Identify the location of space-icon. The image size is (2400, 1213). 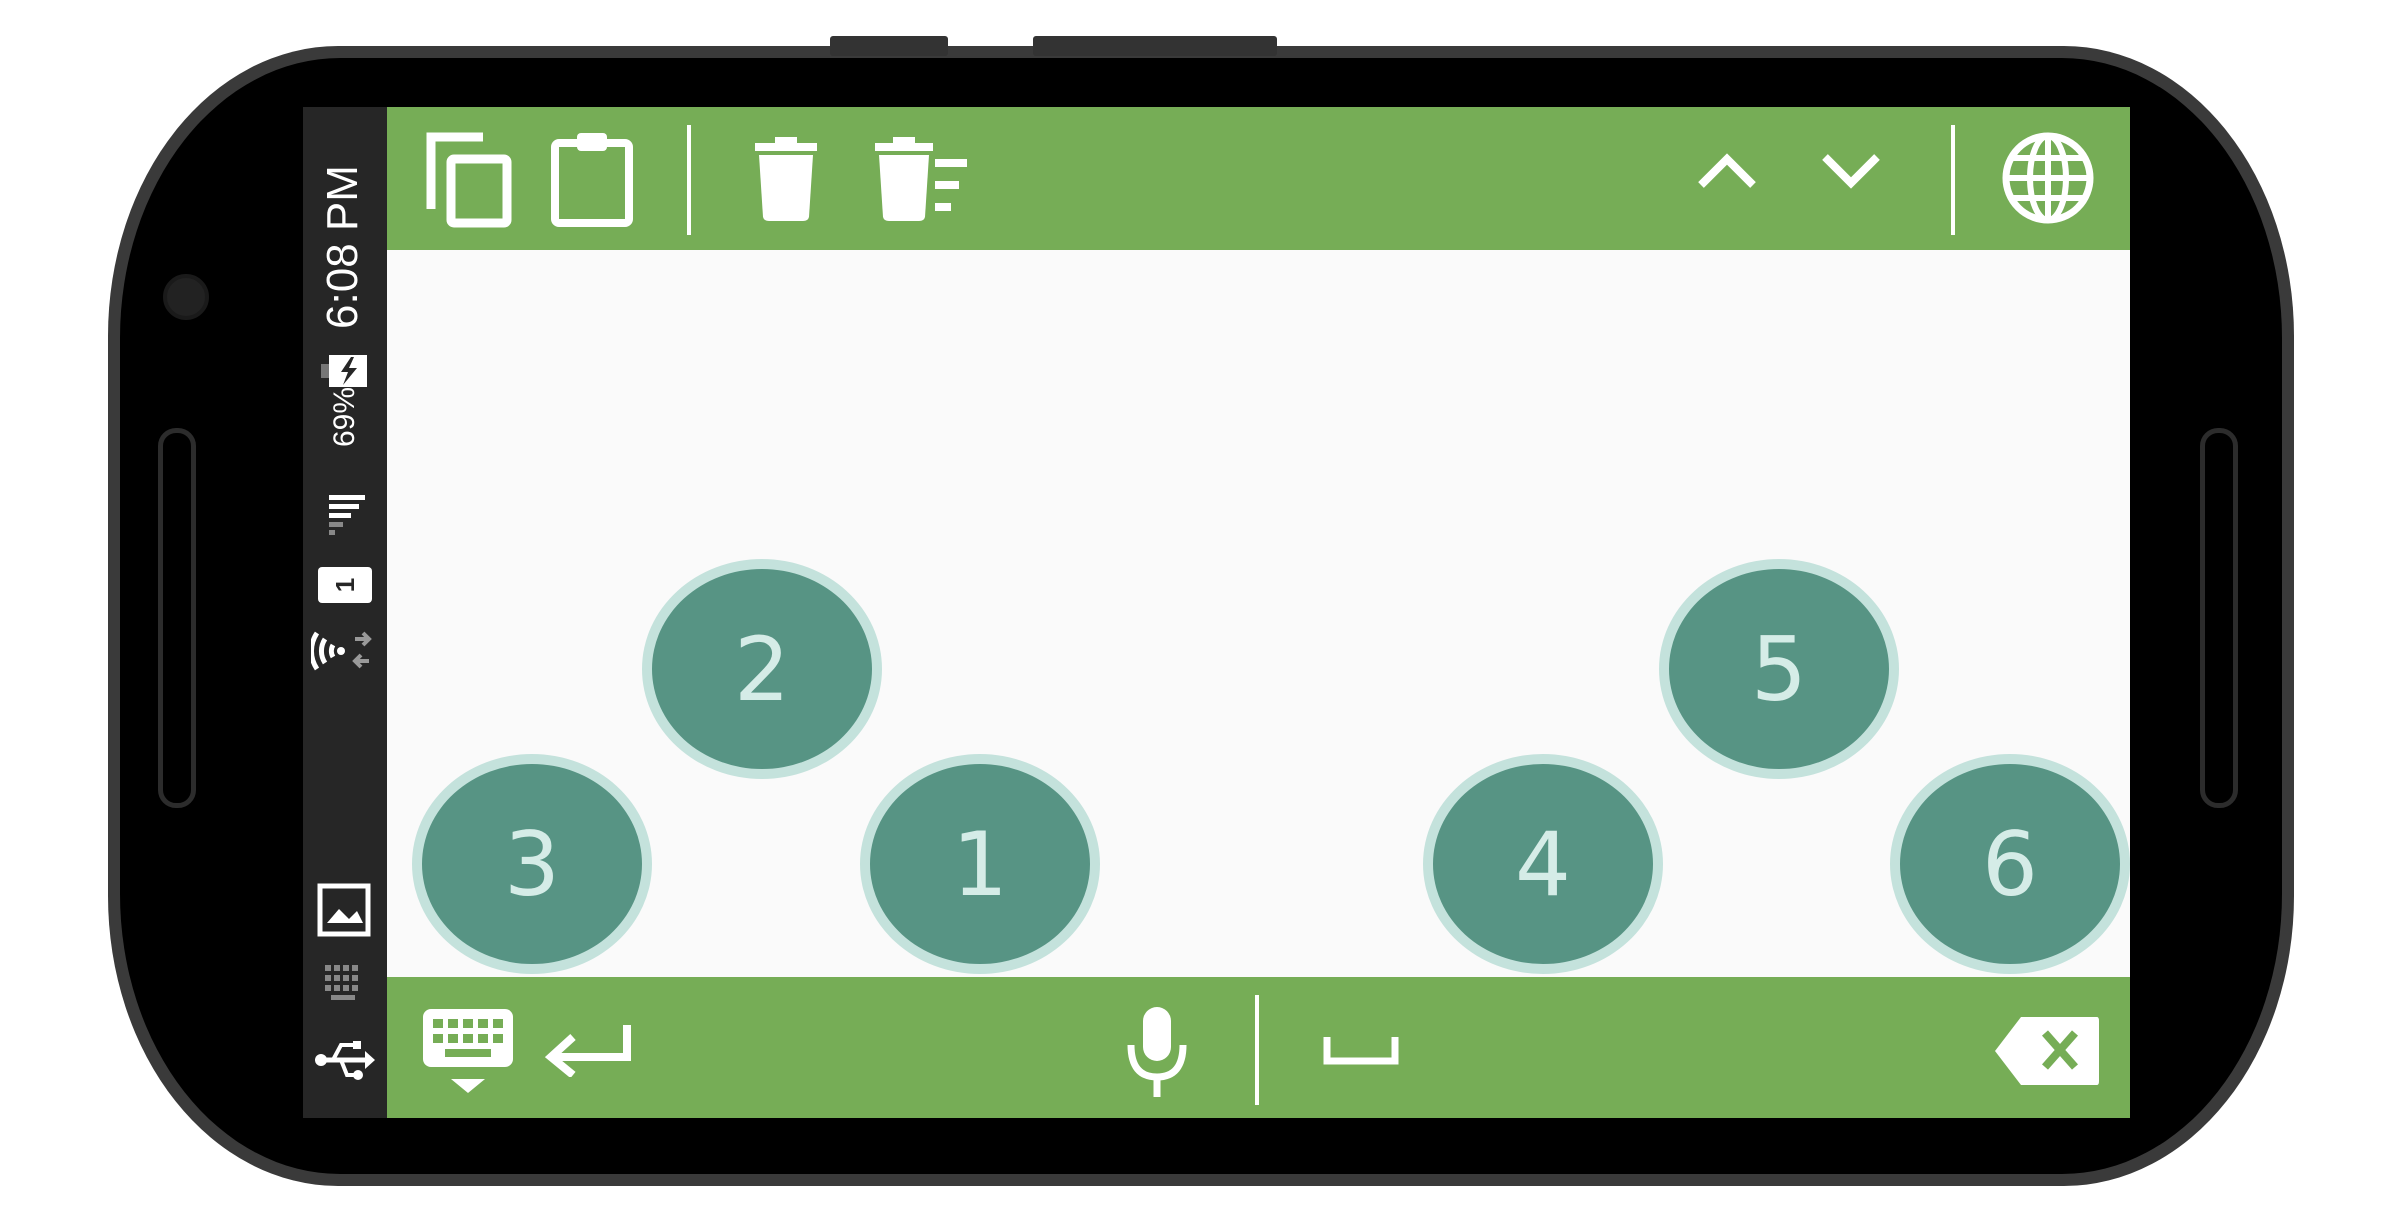
(1361, 1050).